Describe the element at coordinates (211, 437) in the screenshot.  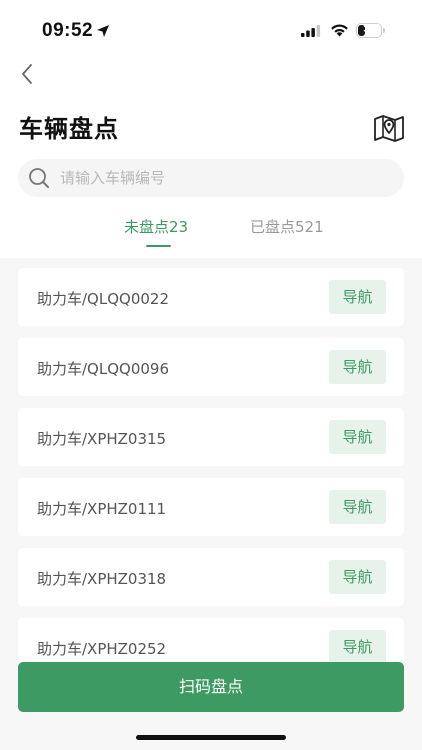
I see `vehicle-card: 助力车/XPHZ0315 导航` at that location.